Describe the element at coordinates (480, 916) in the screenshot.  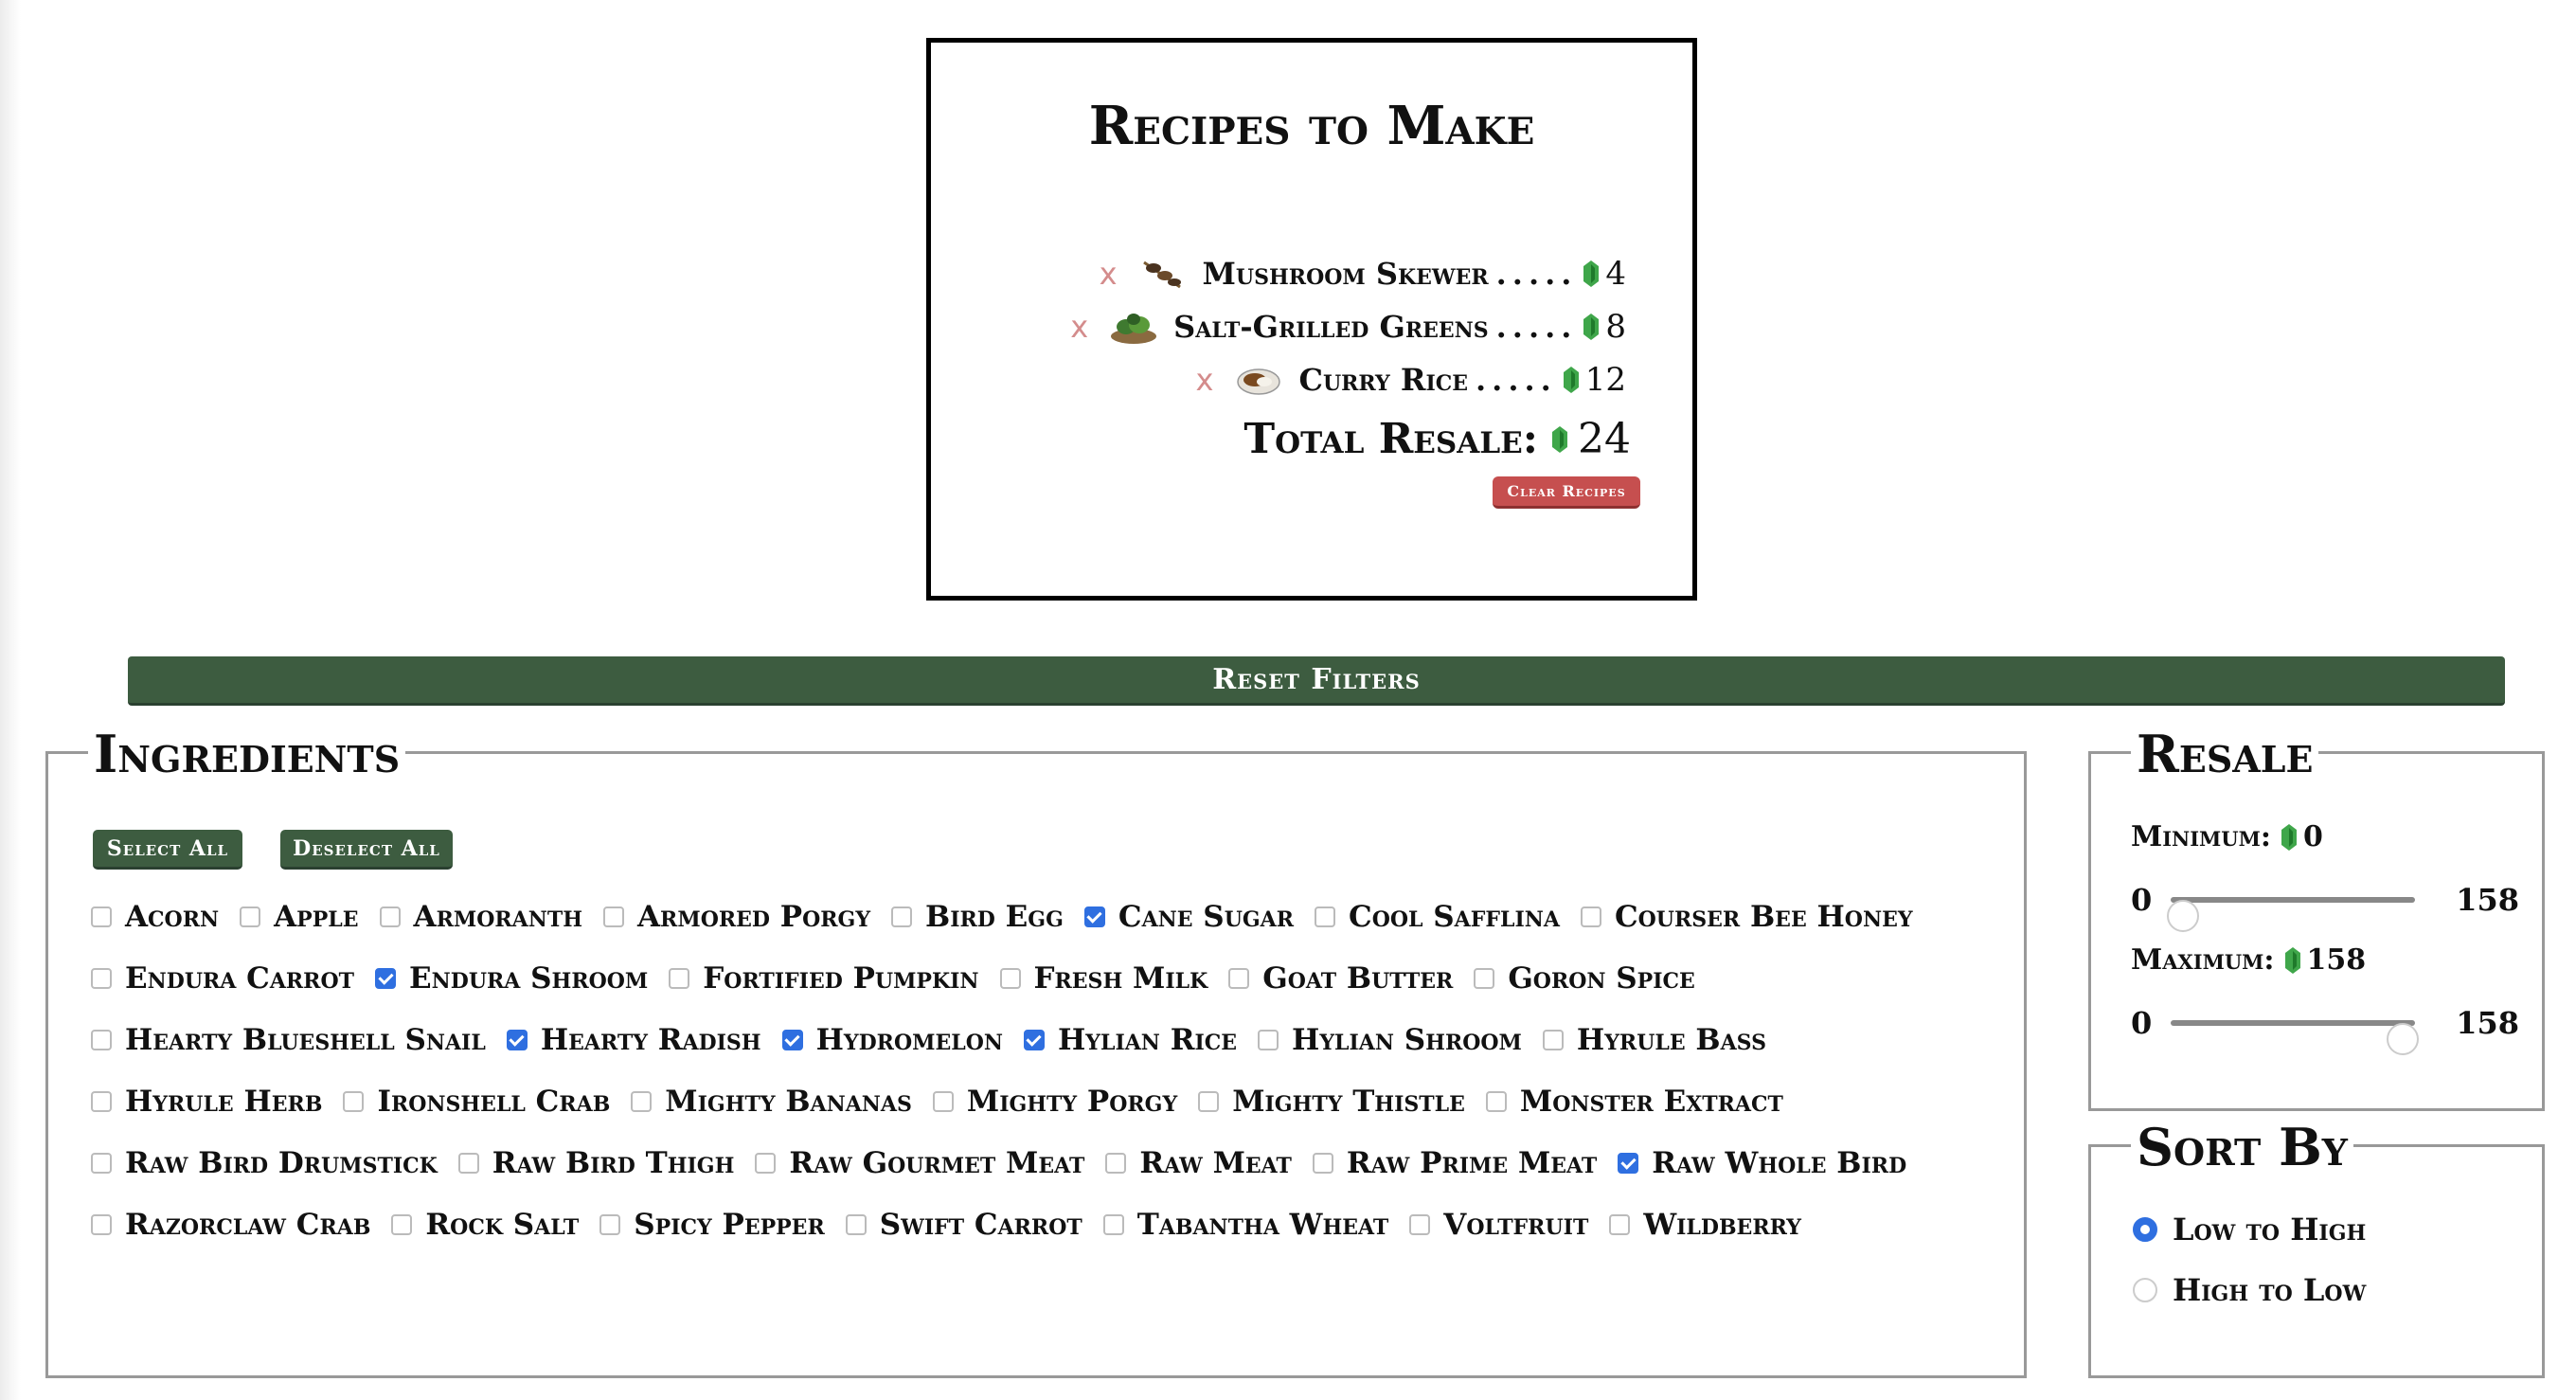
I see `ingredient-item: Armoranth` at that location.